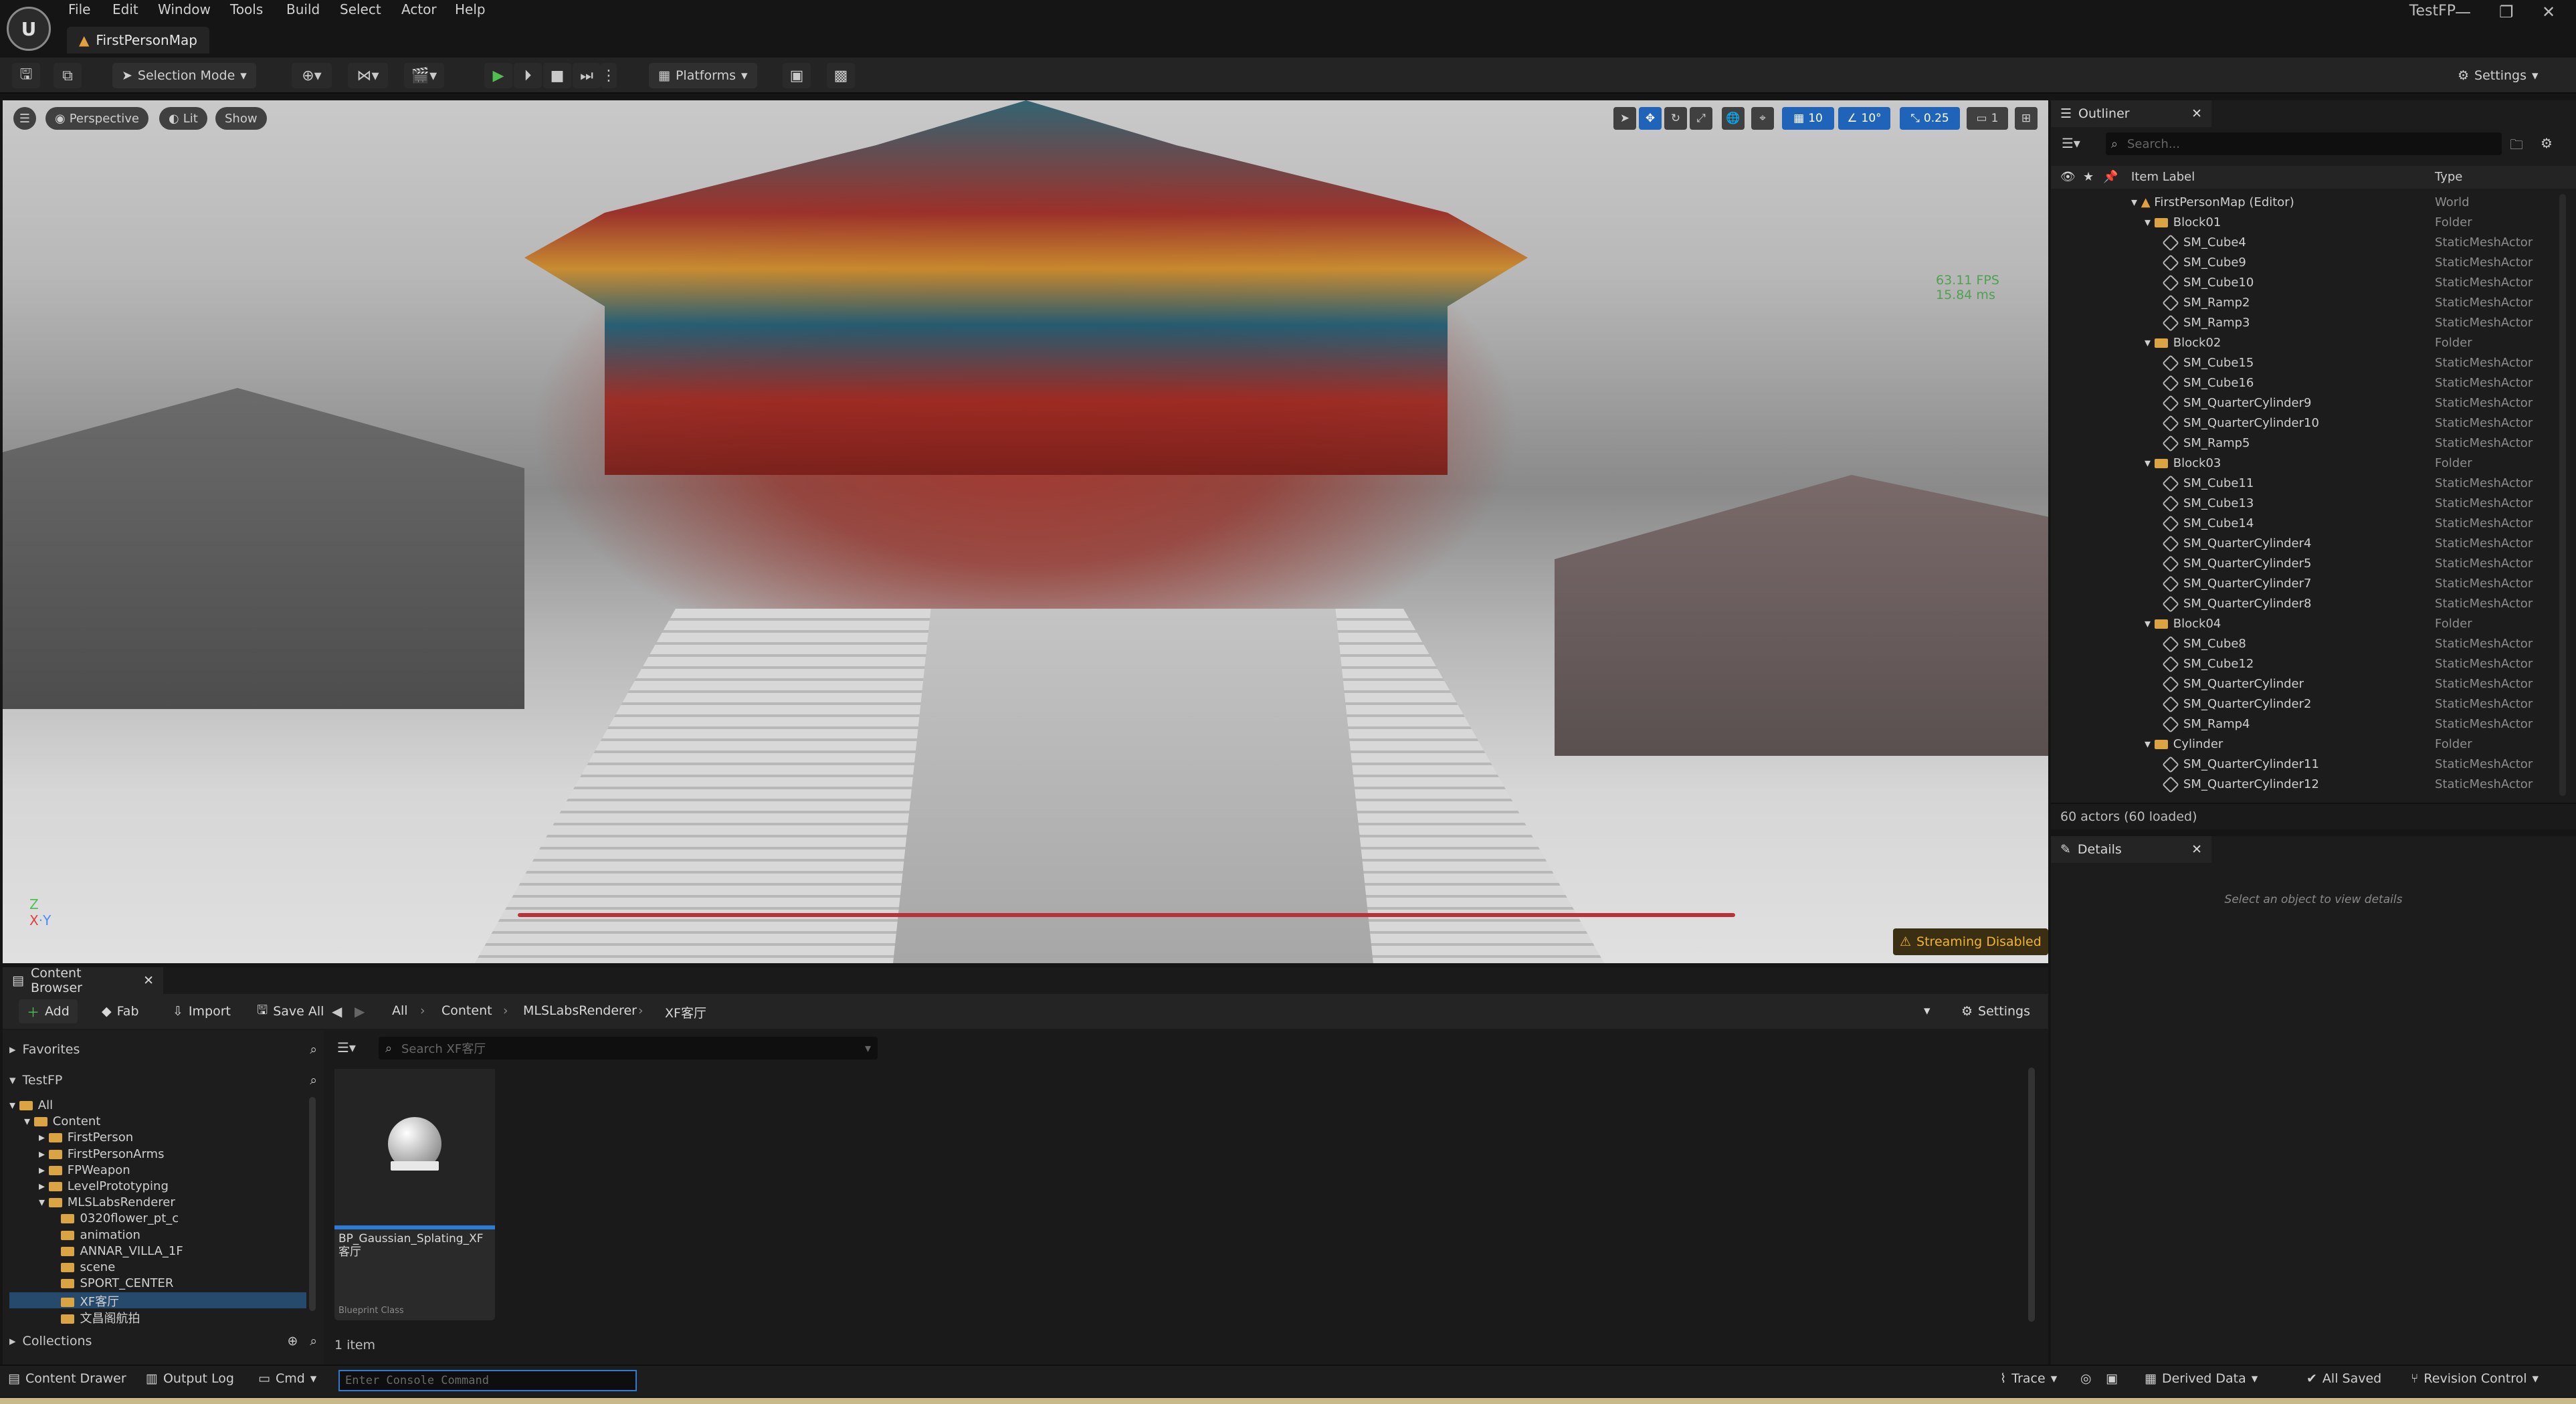 The height and width of the screenshot is (1404, 2576). I want to click on outliner-row: SM_QuarterCylinder8 StaticMeshActor, so click(2313, 604).